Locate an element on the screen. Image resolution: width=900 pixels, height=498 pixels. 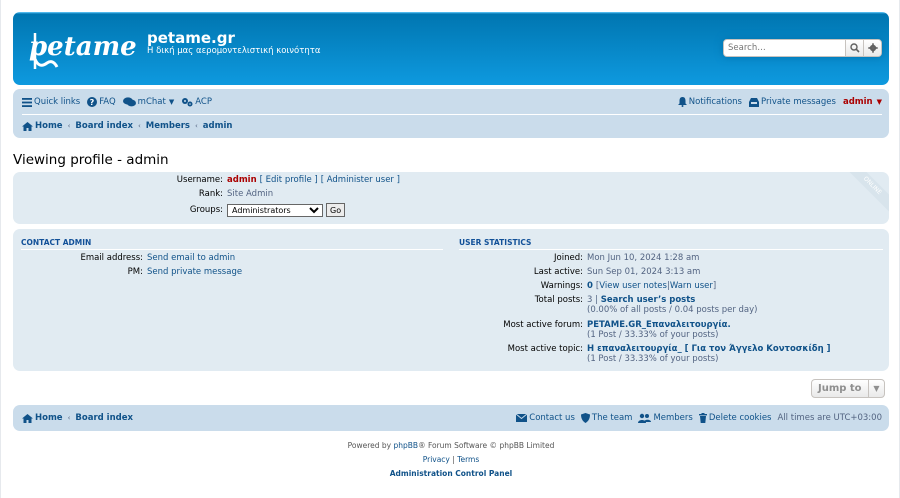
mchat-label: mChat is located at coordinates (151, 102).